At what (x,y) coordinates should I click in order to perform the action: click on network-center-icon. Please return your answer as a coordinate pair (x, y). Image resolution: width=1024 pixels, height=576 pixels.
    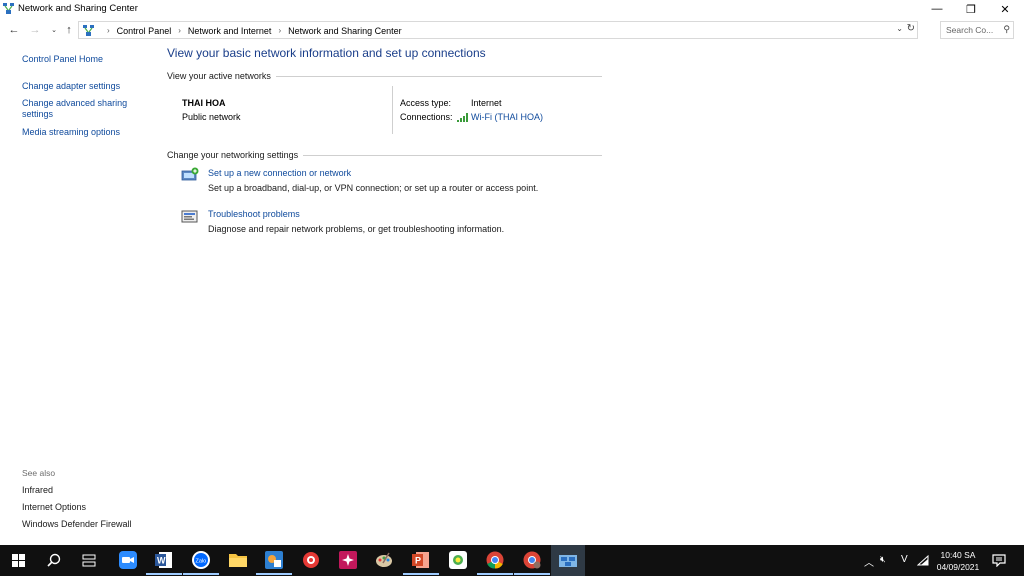
    Looking at the image, I should click on (8, 8).